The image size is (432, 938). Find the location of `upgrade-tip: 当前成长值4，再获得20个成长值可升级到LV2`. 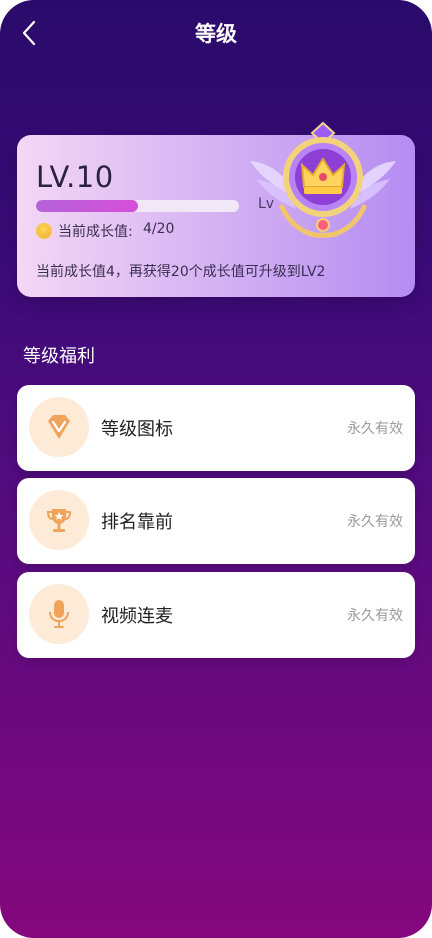

upgrade-tip: 当前成长值4，再获得20个成长值可升级到LV2 is located at coordinates (181, 272).